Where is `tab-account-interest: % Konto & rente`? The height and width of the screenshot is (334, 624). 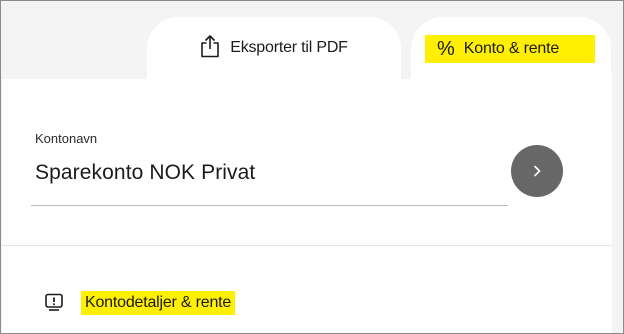
tab-account-interest: % Konto & rente is located at coordinates (511, 52).